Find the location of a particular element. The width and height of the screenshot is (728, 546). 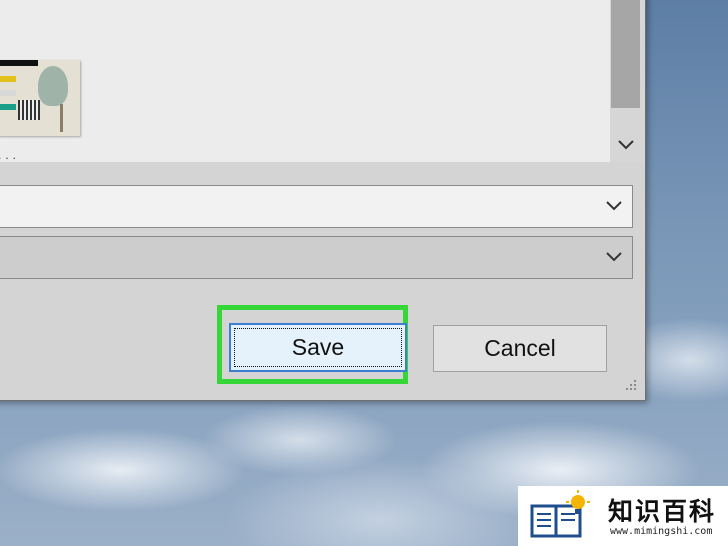

watermark: 知识百科 www.mimingshi.com is located at coordinates (623, 516).